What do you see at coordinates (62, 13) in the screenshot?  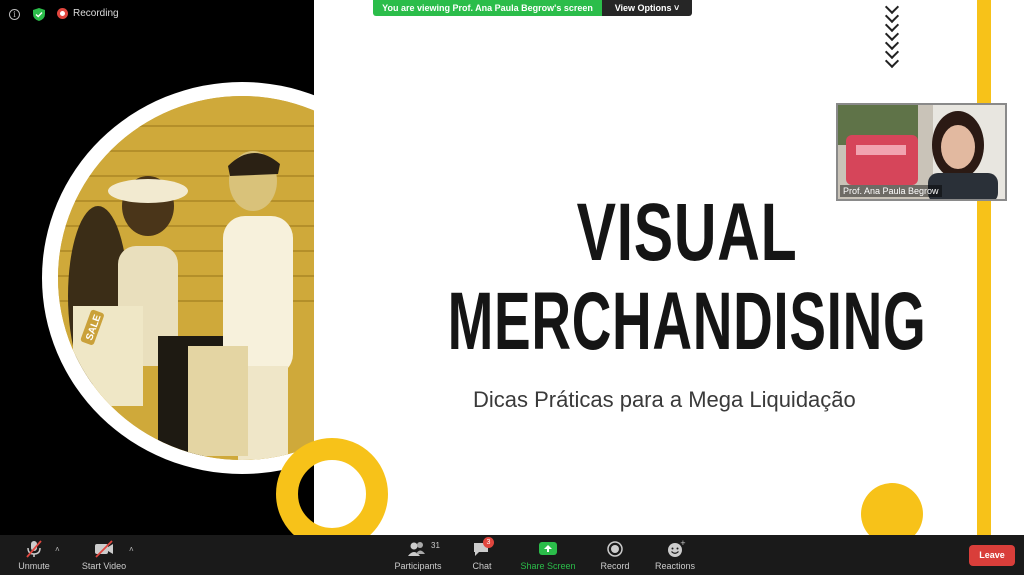 I see `recording-icon` at bounding box center [62, 13].